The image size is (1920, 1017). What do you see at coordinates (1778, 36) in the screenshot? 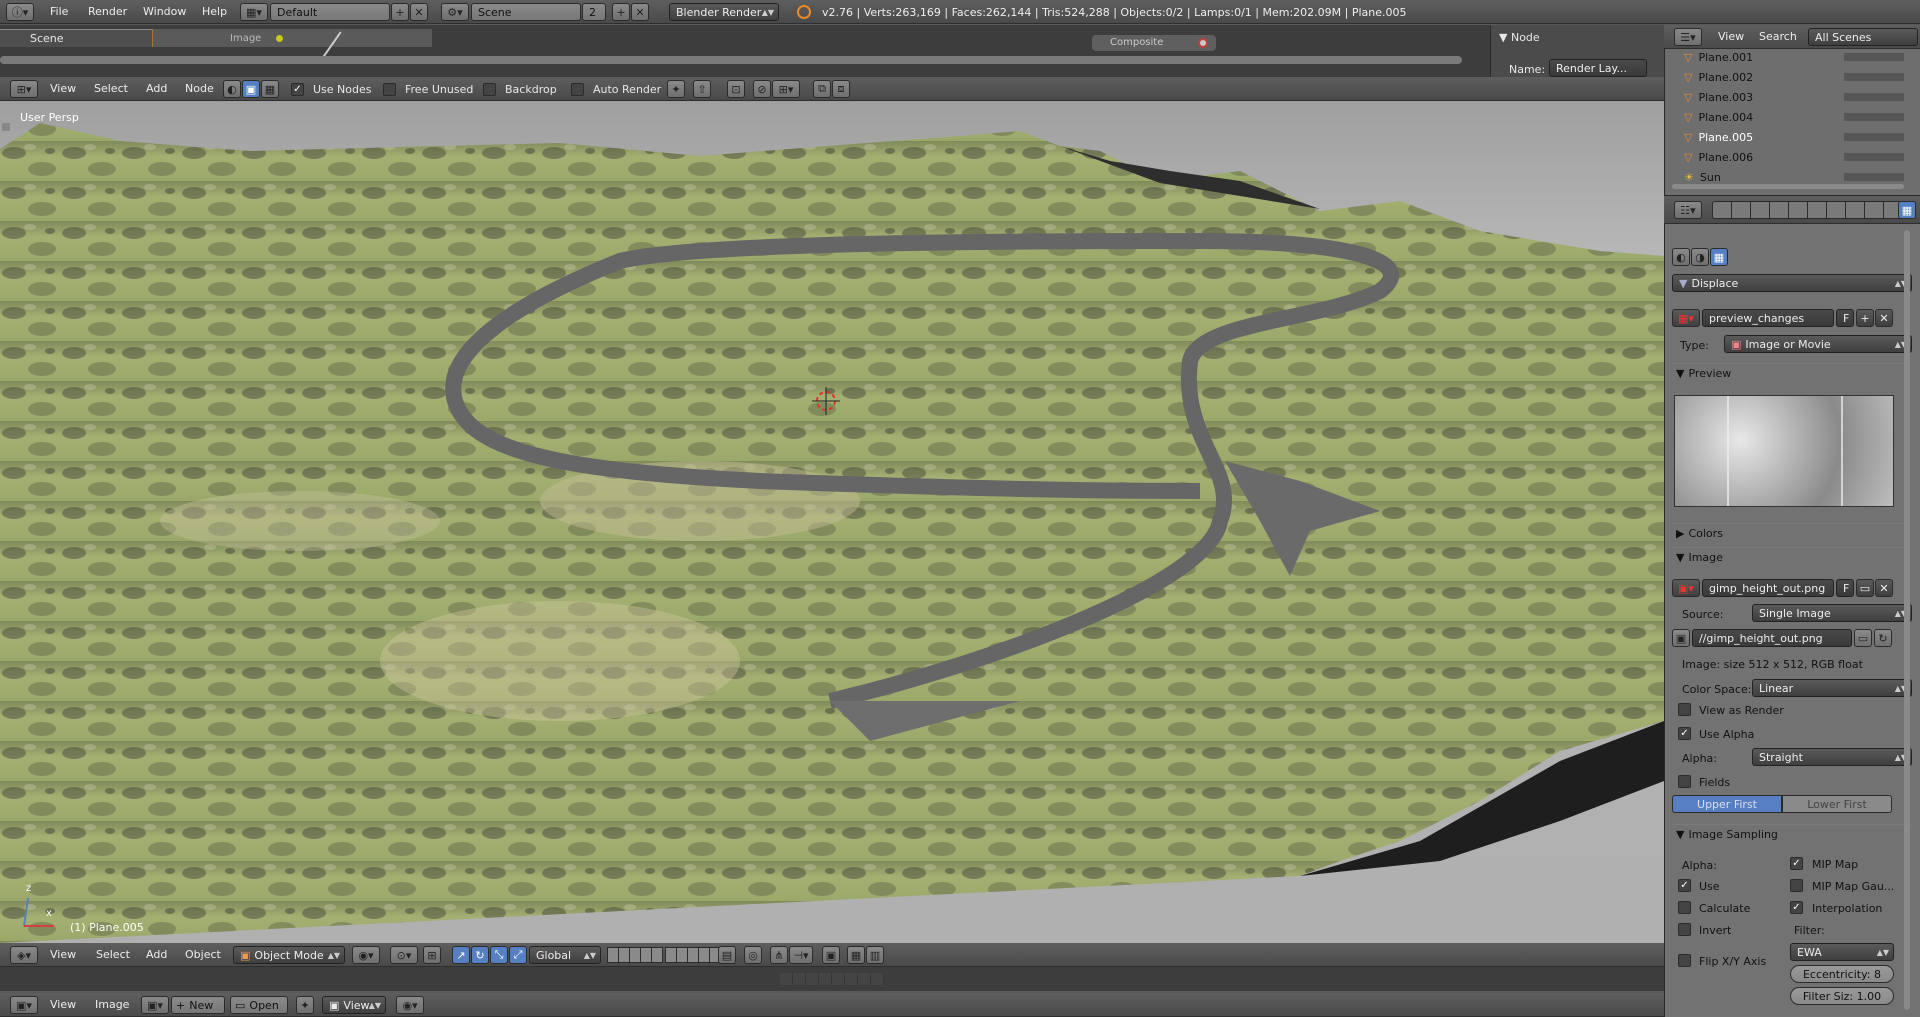
I see `outliner-menu-search: Search` at bounding box center [1778, 36].